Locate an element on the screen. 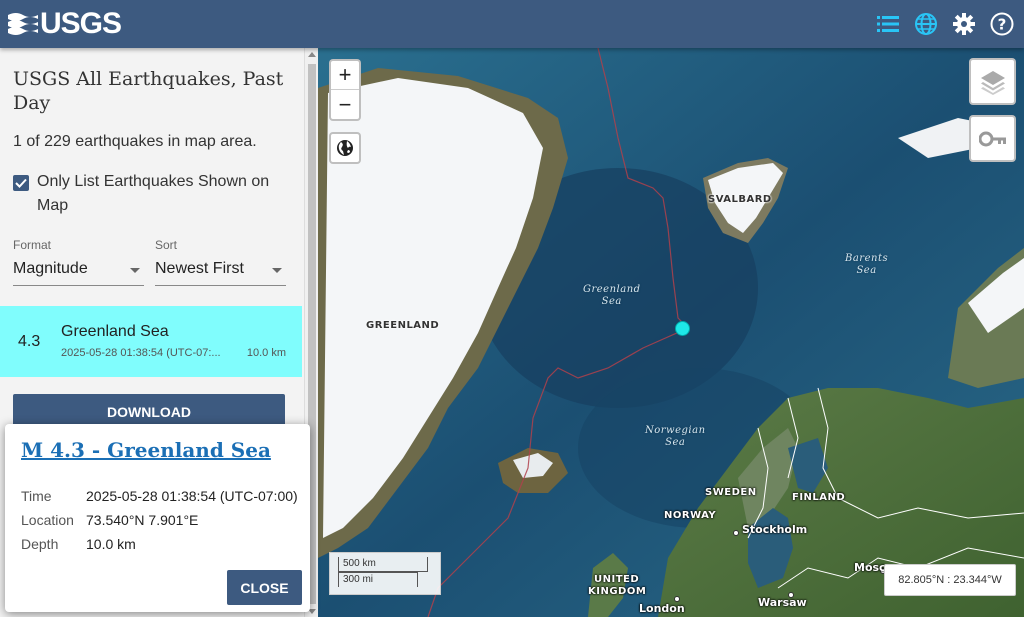  usgs-wave-icon is located at coordinates (23, 24).